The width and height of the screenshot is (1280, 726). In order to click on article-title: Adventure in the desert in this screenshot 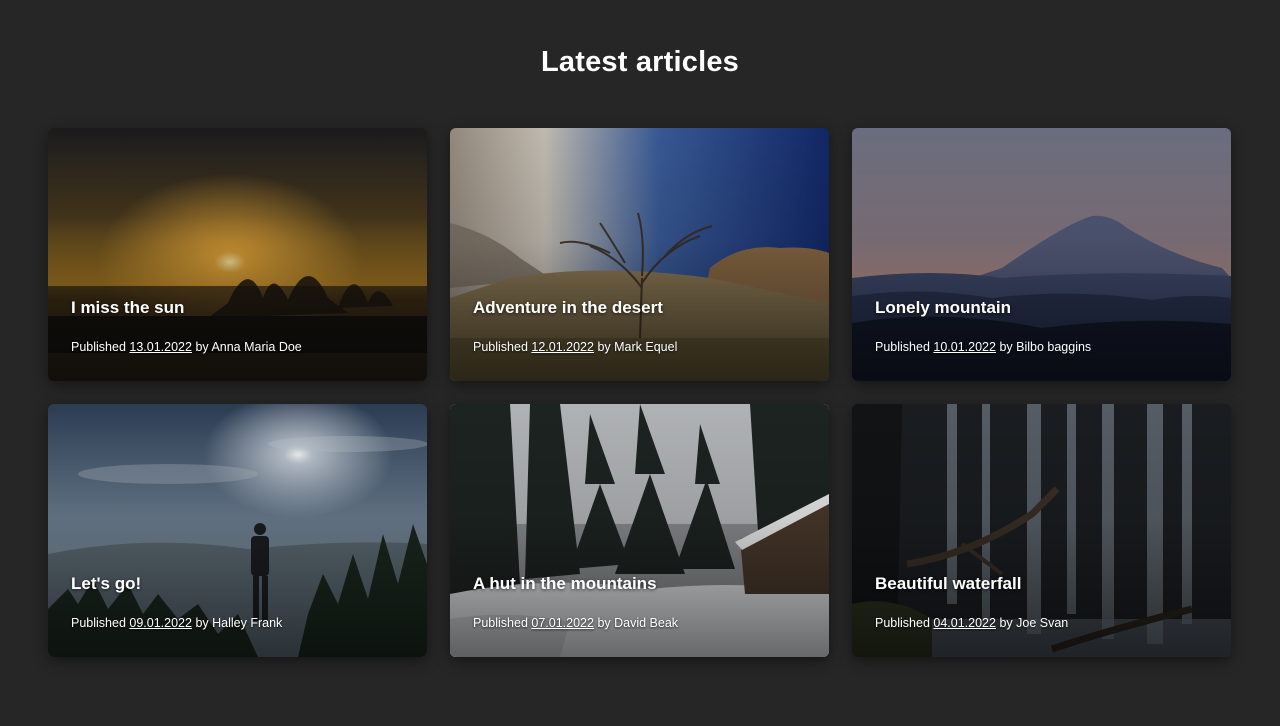, I will do `click(568, 308)`.